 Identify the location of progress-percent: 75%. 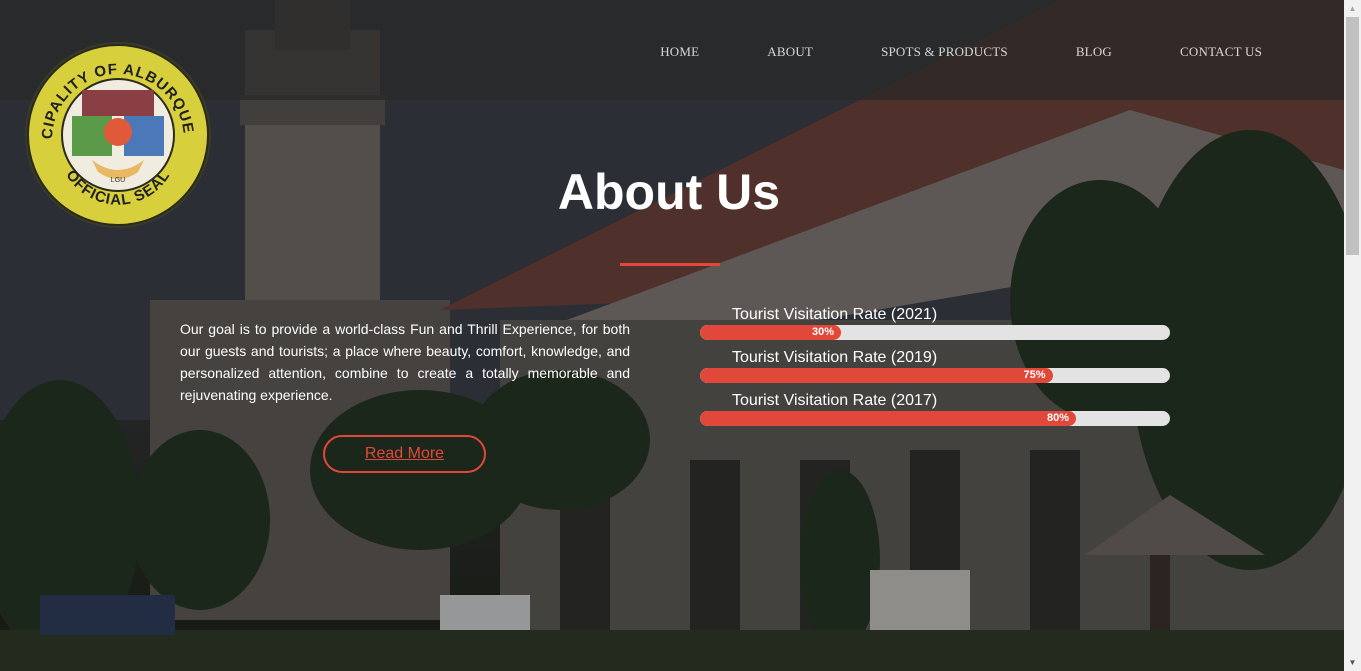
(1034, 375).